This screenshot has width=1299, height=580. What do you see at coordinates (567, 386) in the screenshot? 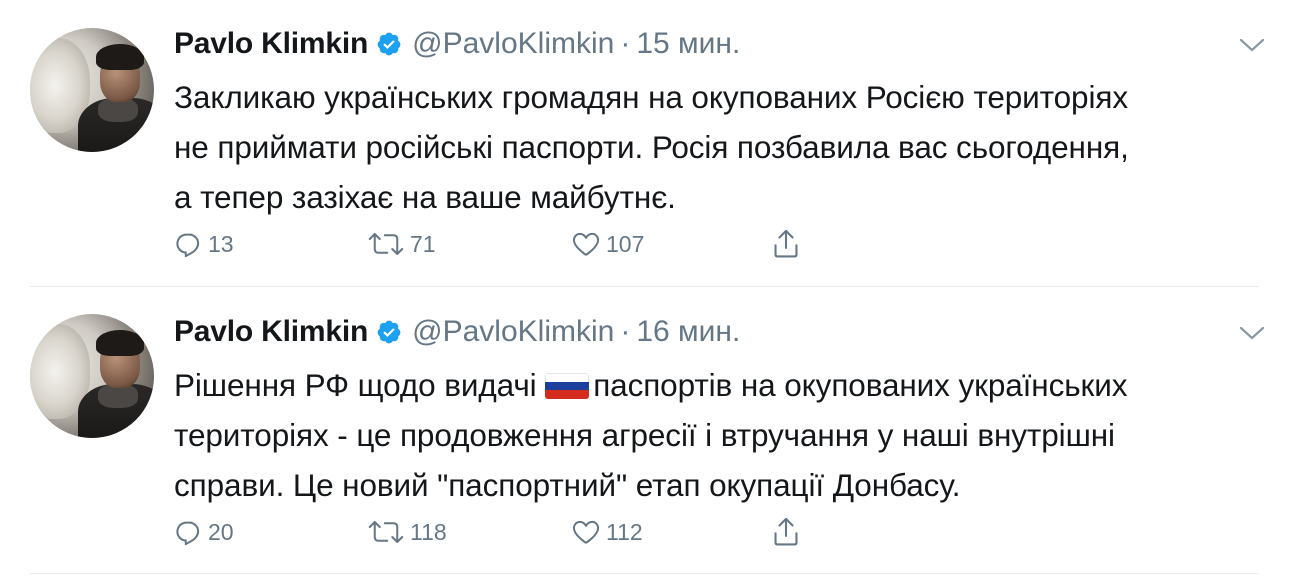
I see `russia-flag-icon` at bounding box center [567, 386].